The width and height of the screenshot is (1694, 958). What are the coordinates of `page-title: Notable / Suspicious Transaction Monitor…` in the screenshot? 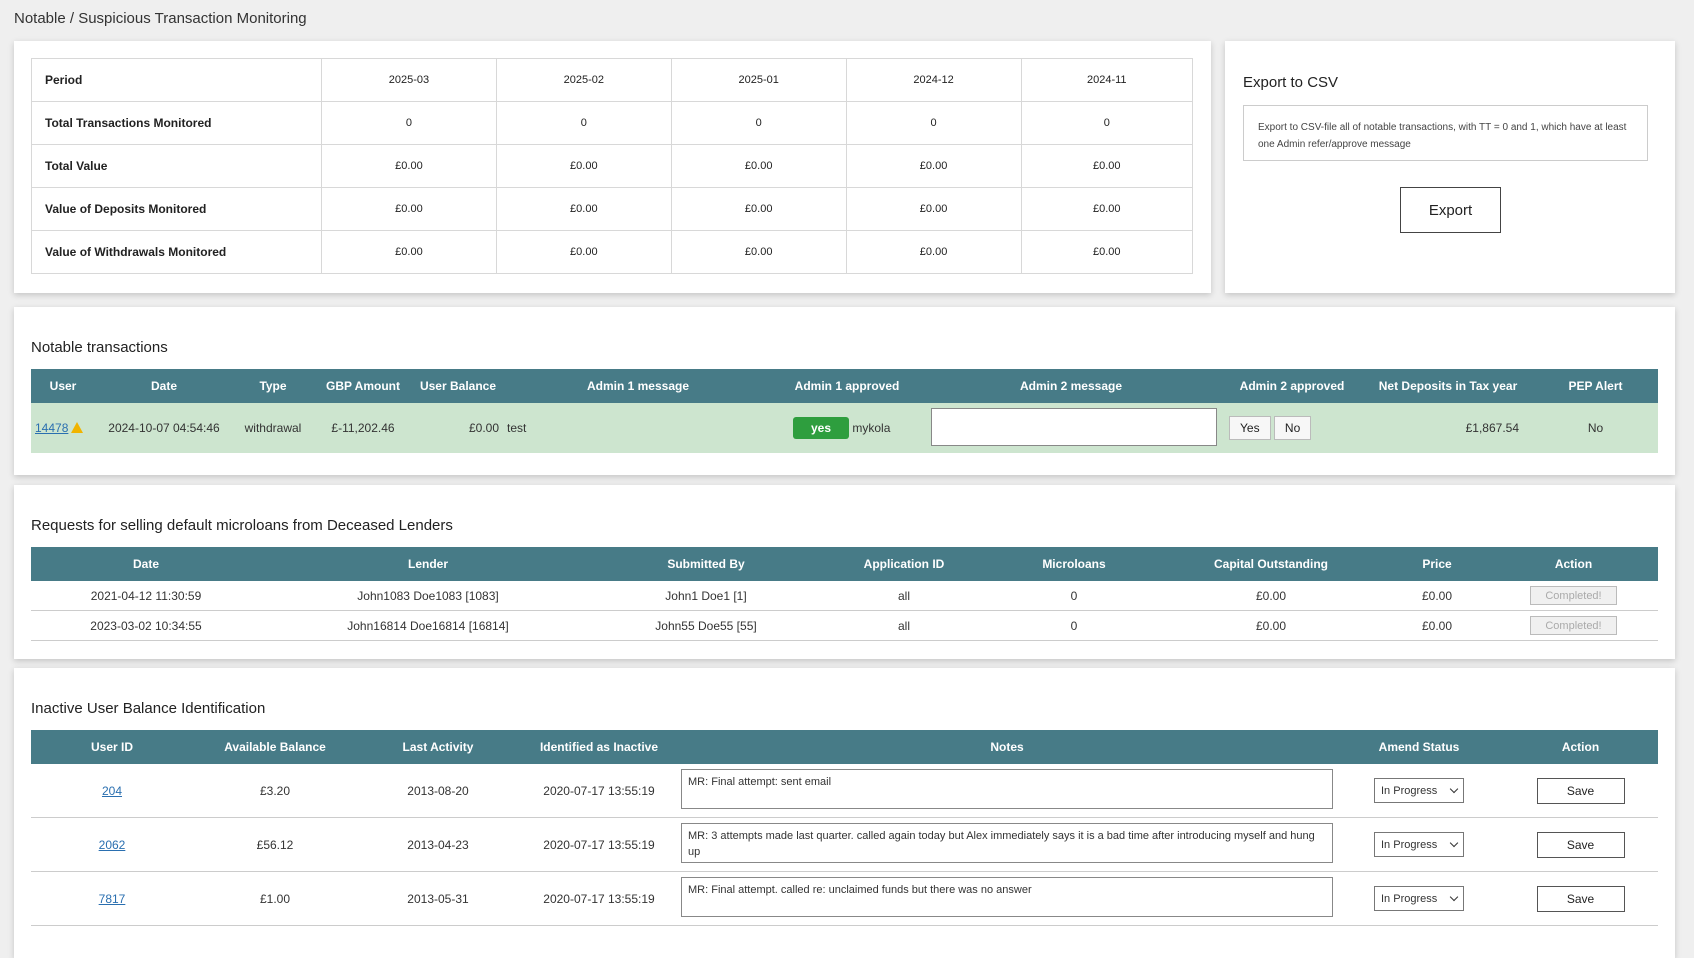 It's located at (160, 18).